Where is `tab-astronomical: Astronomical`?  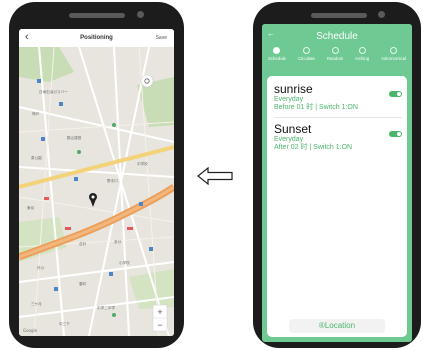 tab-astronomical: Astronomical is located at coordinates (393, 54).